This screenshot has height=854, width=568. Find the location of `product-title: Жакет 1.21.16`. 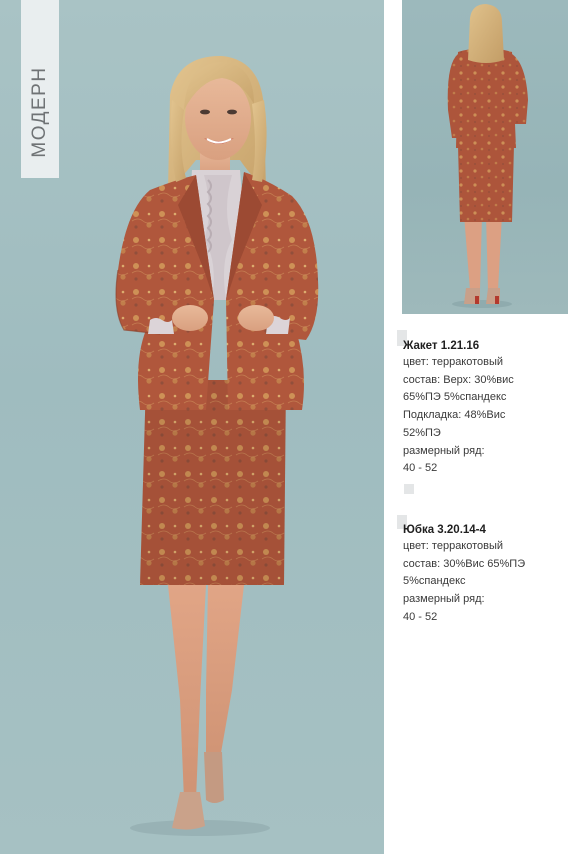

product-title: Жакет 1.21.16 is located at coordinates (441, 346).